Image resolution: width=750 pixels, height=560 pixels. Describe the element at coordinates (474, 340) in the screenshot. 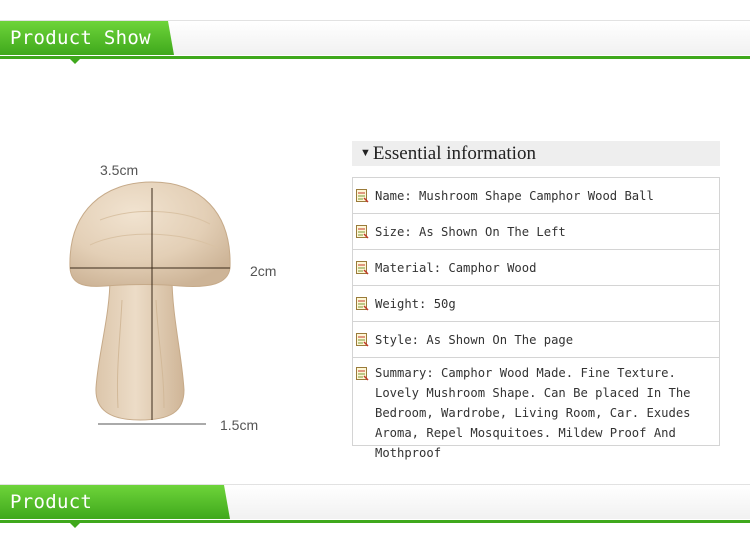

I see `info-row-text: Style: As Shown On The page` at that location.